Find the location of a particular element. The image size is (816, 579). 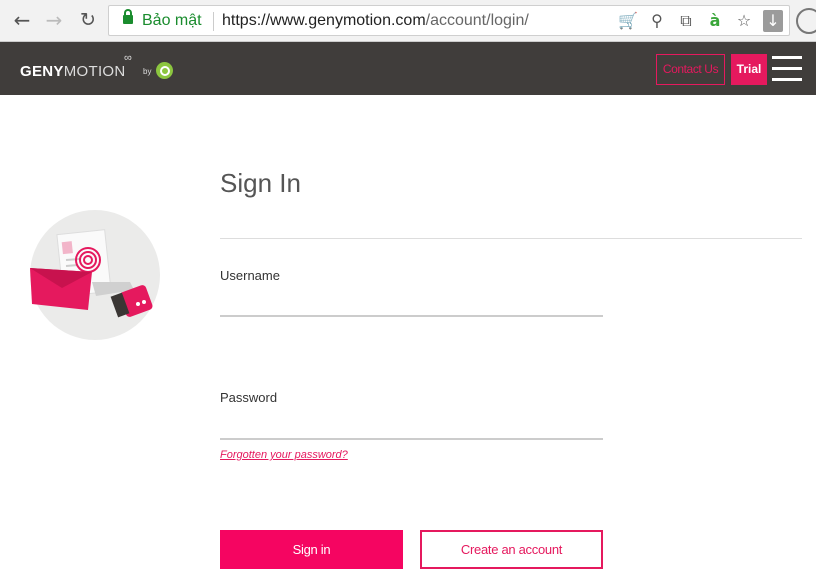

url-path: /account/login/ is located at coordinates (477, 20).